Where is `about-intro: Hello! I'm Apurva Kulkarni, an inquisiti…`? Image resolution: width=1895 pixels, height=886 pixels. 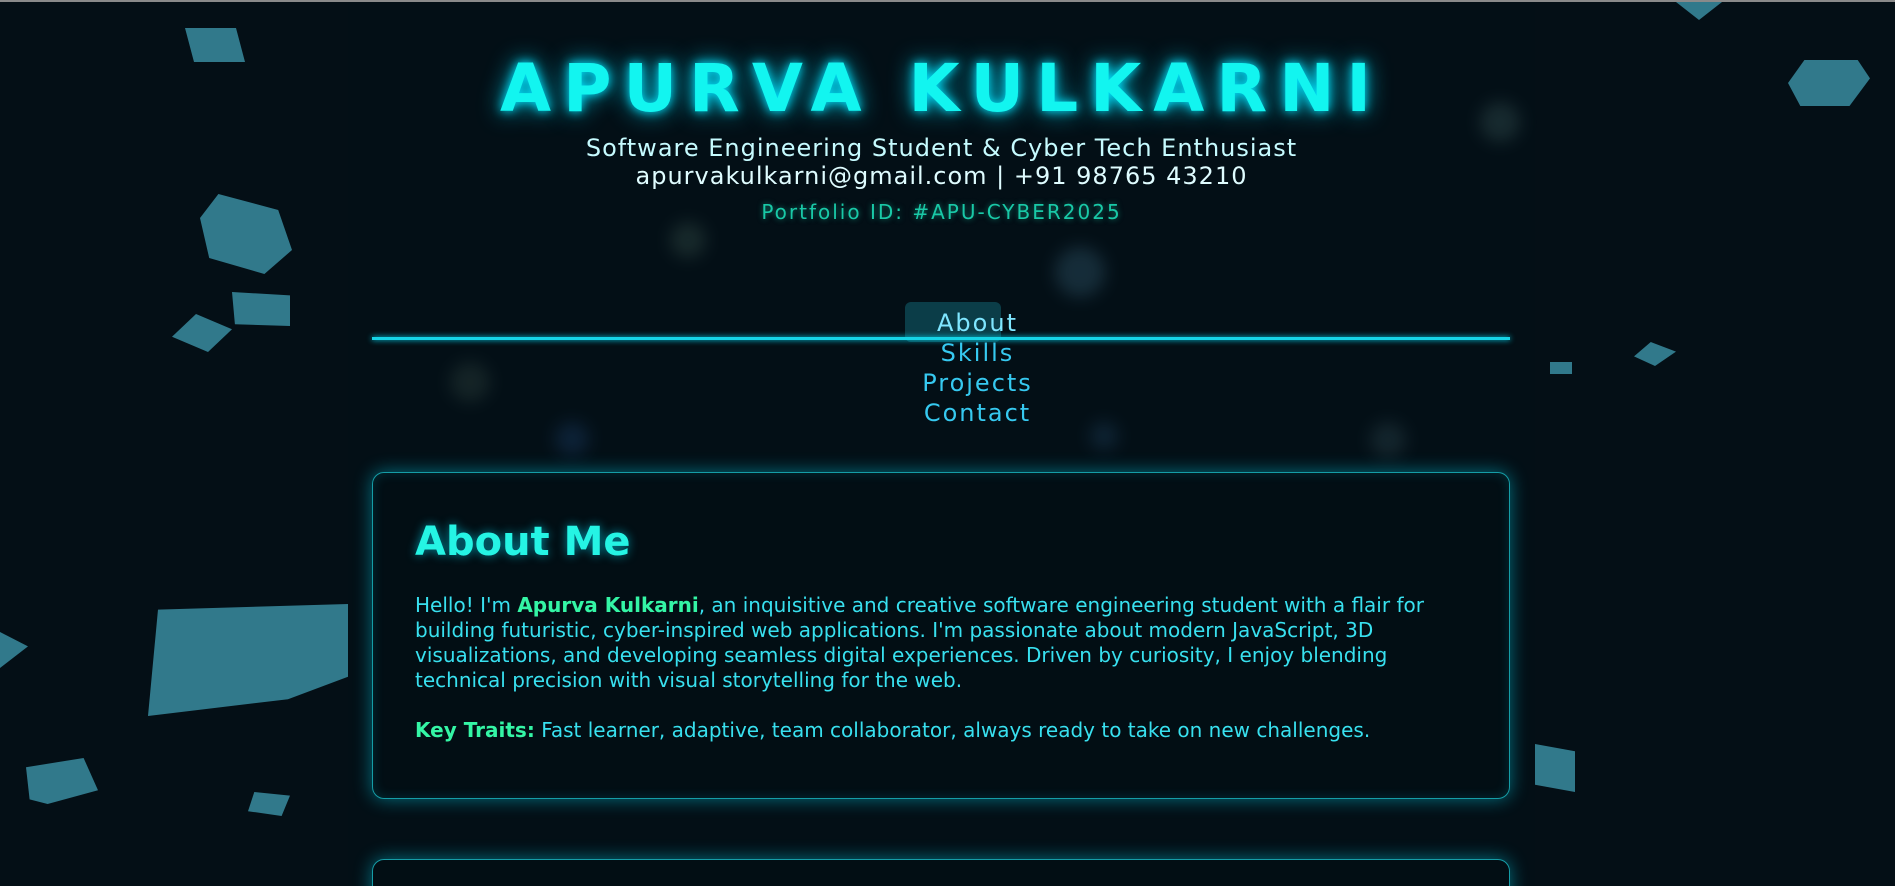 about-intro: Hello! I'm Apurva Kulkarni, an inquisiti… is located at coordinates (942, 643).